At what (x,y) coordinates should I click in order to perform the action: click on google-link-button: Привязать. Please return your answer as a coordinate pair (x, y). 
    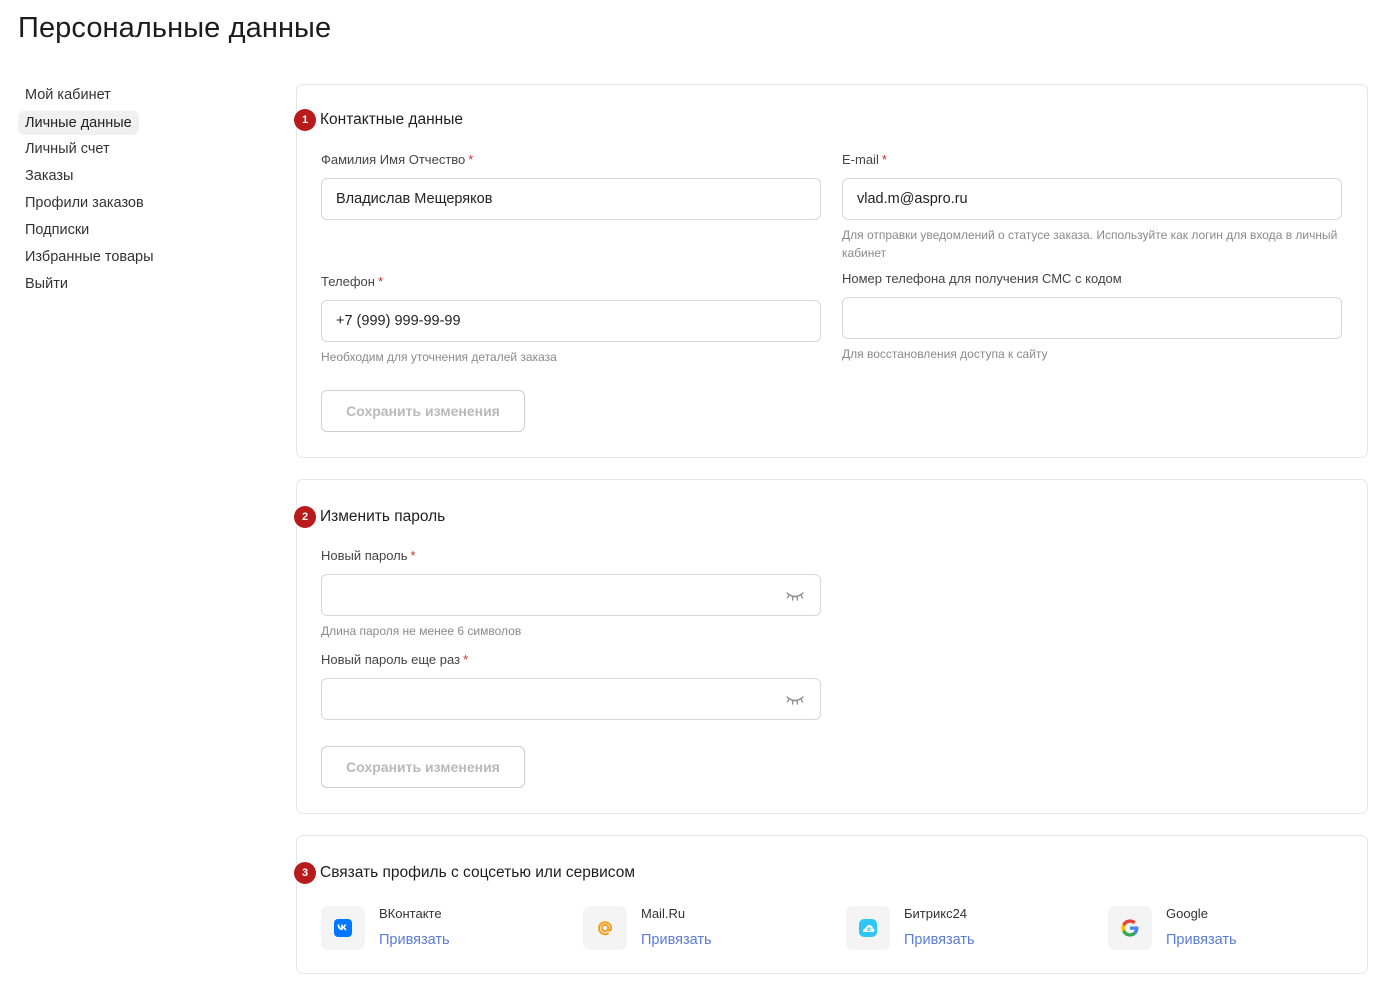
    Looking at the image, I should click on (1201, 940).